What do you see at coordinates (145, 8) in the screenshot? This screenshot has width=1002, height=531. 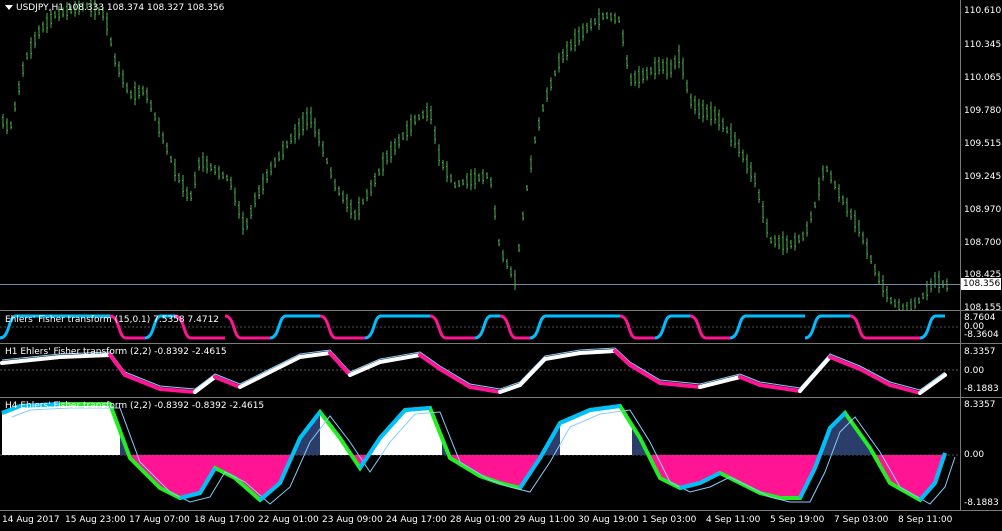 I see `ohlc-values: 108.333 108.374 108.327 108.356` at bounding box center [145, 8].